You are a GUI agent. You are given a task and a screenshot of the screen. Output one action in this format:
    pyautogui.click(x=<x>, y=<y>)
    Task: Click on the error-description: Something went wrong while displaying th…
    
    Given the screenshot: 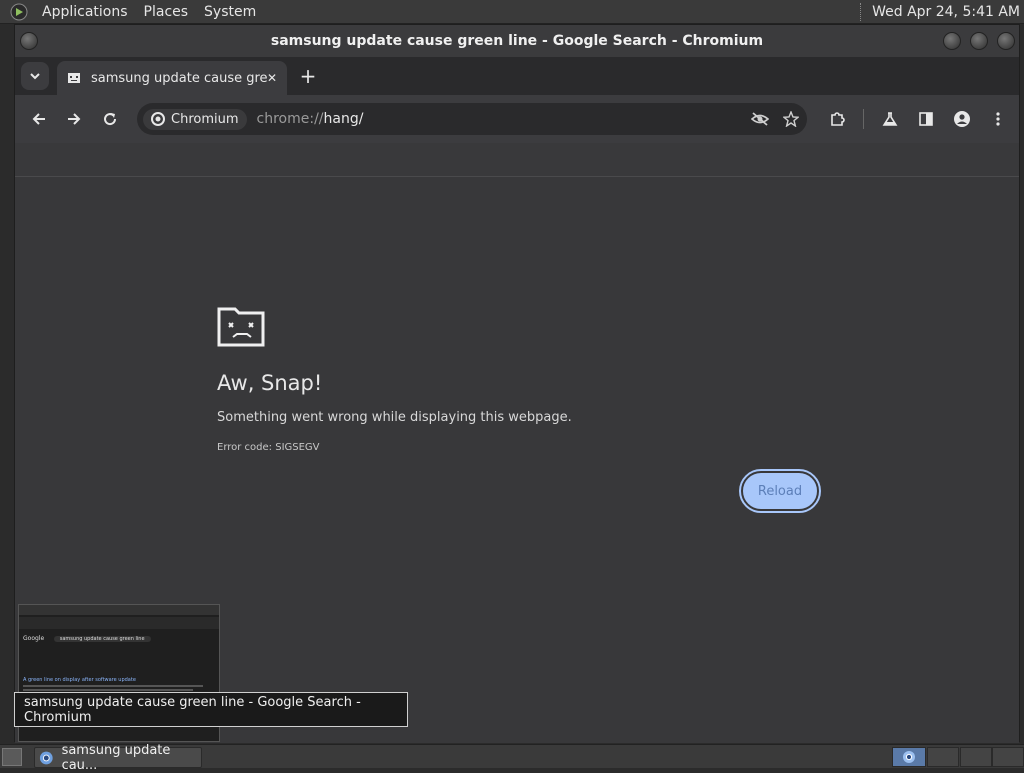 What is the action you would take?
    pyautogui.click(x=394, y=417)
    